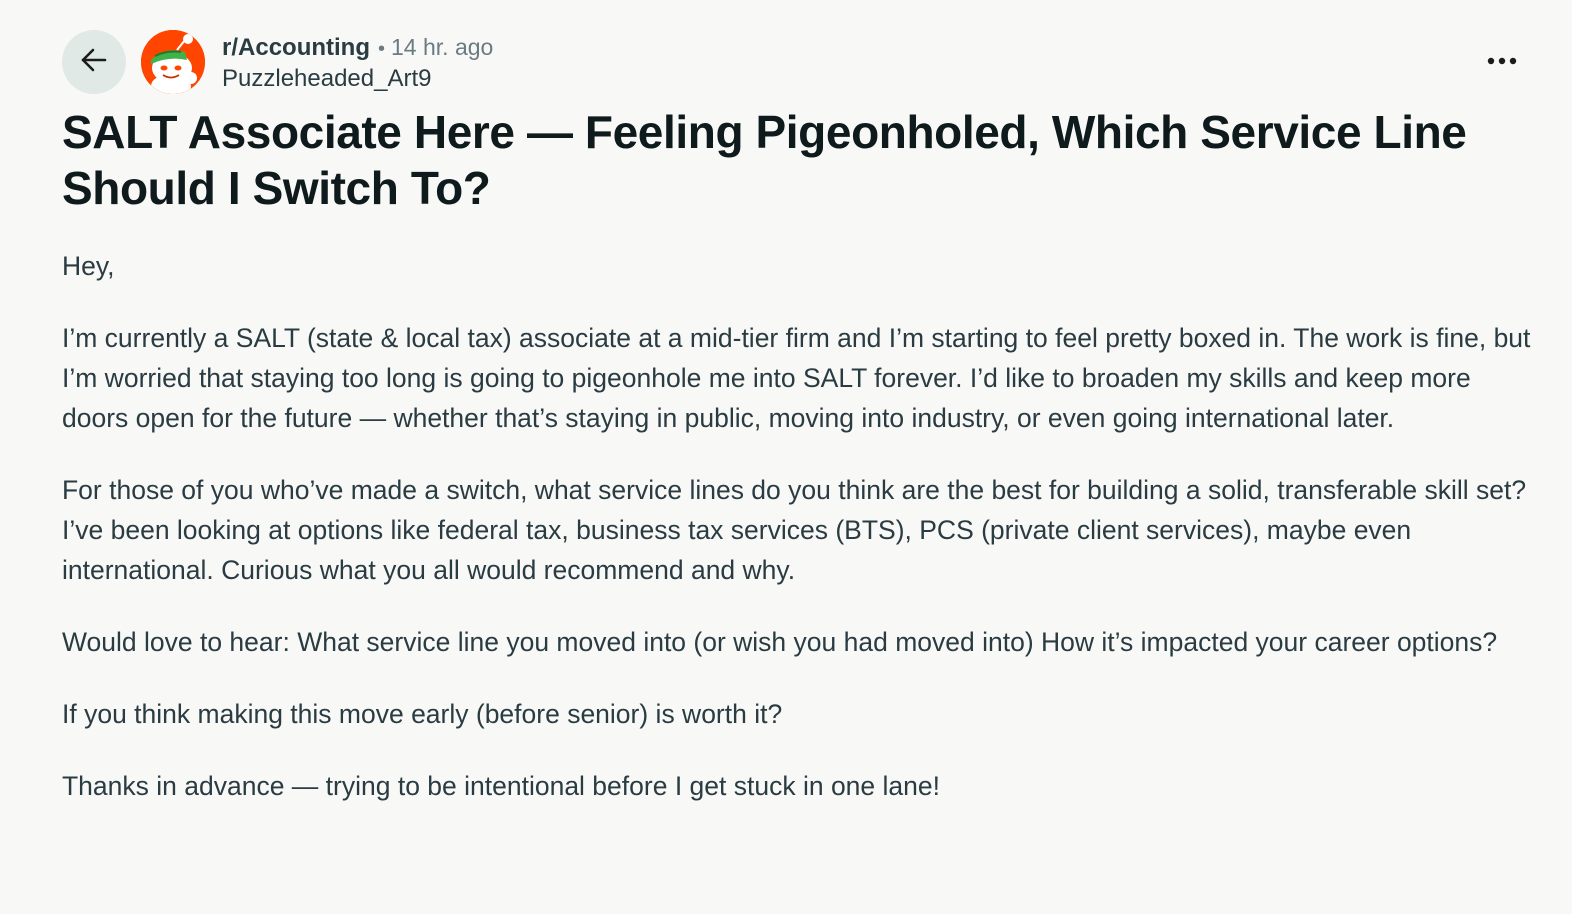 Image resolution: width=1572 pixels, height=914 pixels. Describe the element at coordinates (88, 266) in the screenshot. I see `post-paragraph: Hey,` at that location.